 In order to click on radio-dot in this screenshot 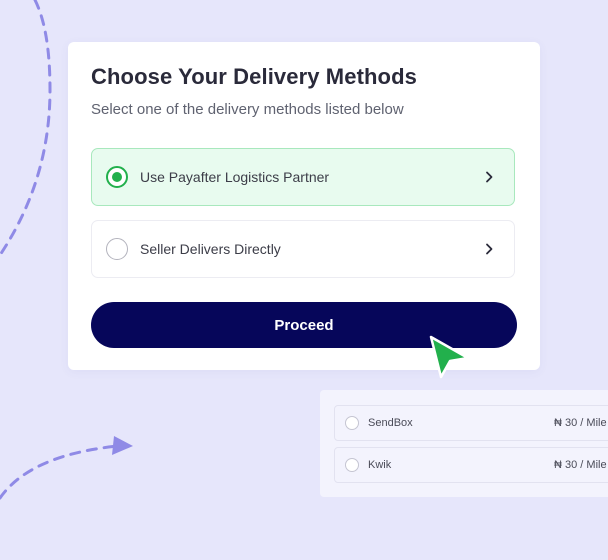, I will do `click(117, 177)`.